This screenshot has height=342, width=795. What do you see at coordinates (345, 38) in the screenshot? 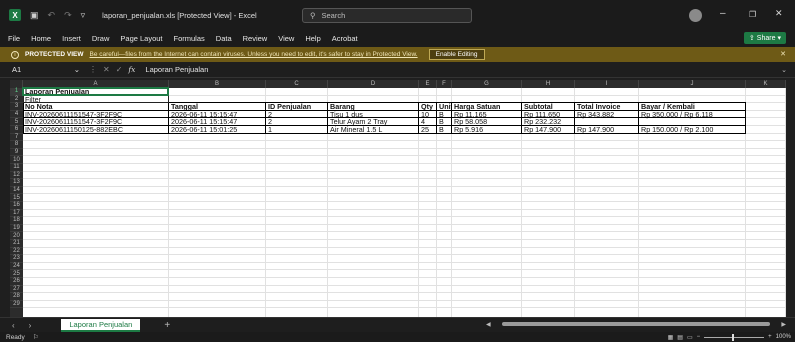
I see `tab-acrobat: Acrobat` at bounding box center [345, 38].